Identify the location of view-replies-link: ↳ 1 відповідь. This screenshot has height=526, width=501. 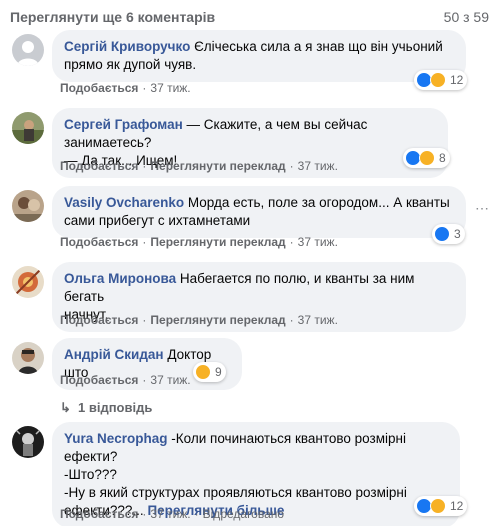
(106, 408).